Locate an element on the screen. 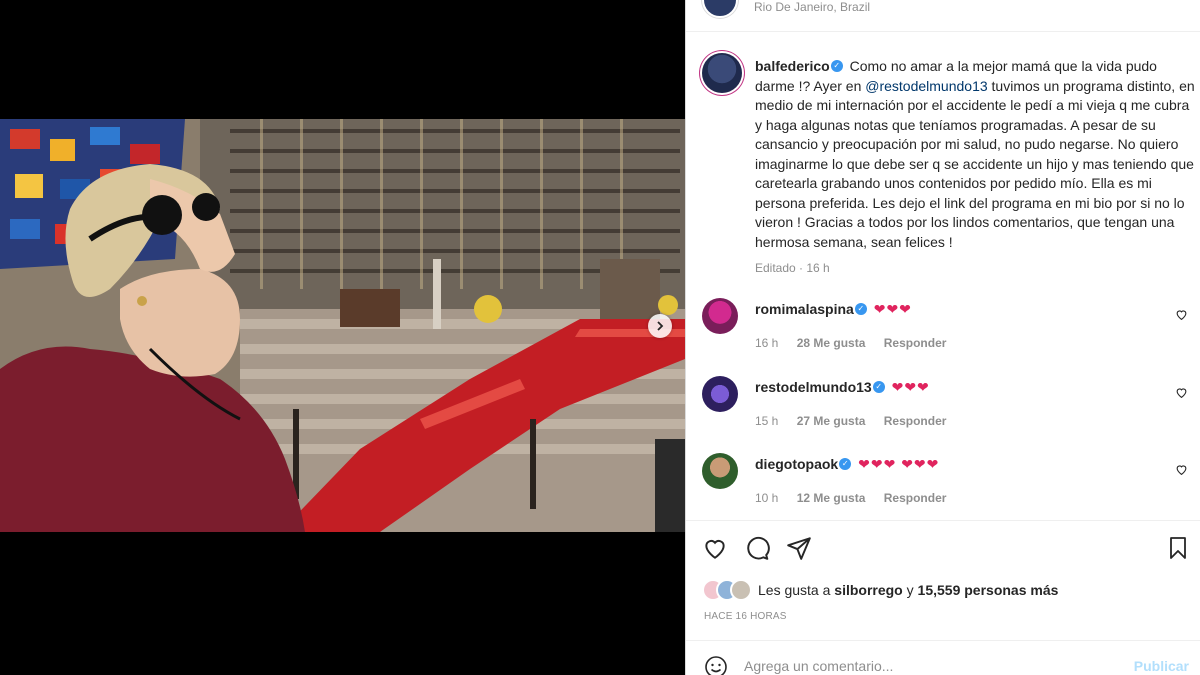 This screenshot has height=675, width=1200. comment-icon is located at coordinates (757, 548).